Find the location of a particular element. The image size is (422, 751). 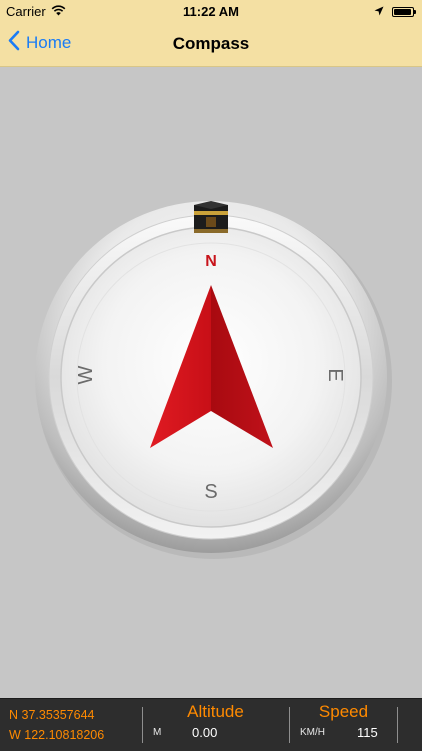

kaaba-icon is located at coordinates (211, 217).